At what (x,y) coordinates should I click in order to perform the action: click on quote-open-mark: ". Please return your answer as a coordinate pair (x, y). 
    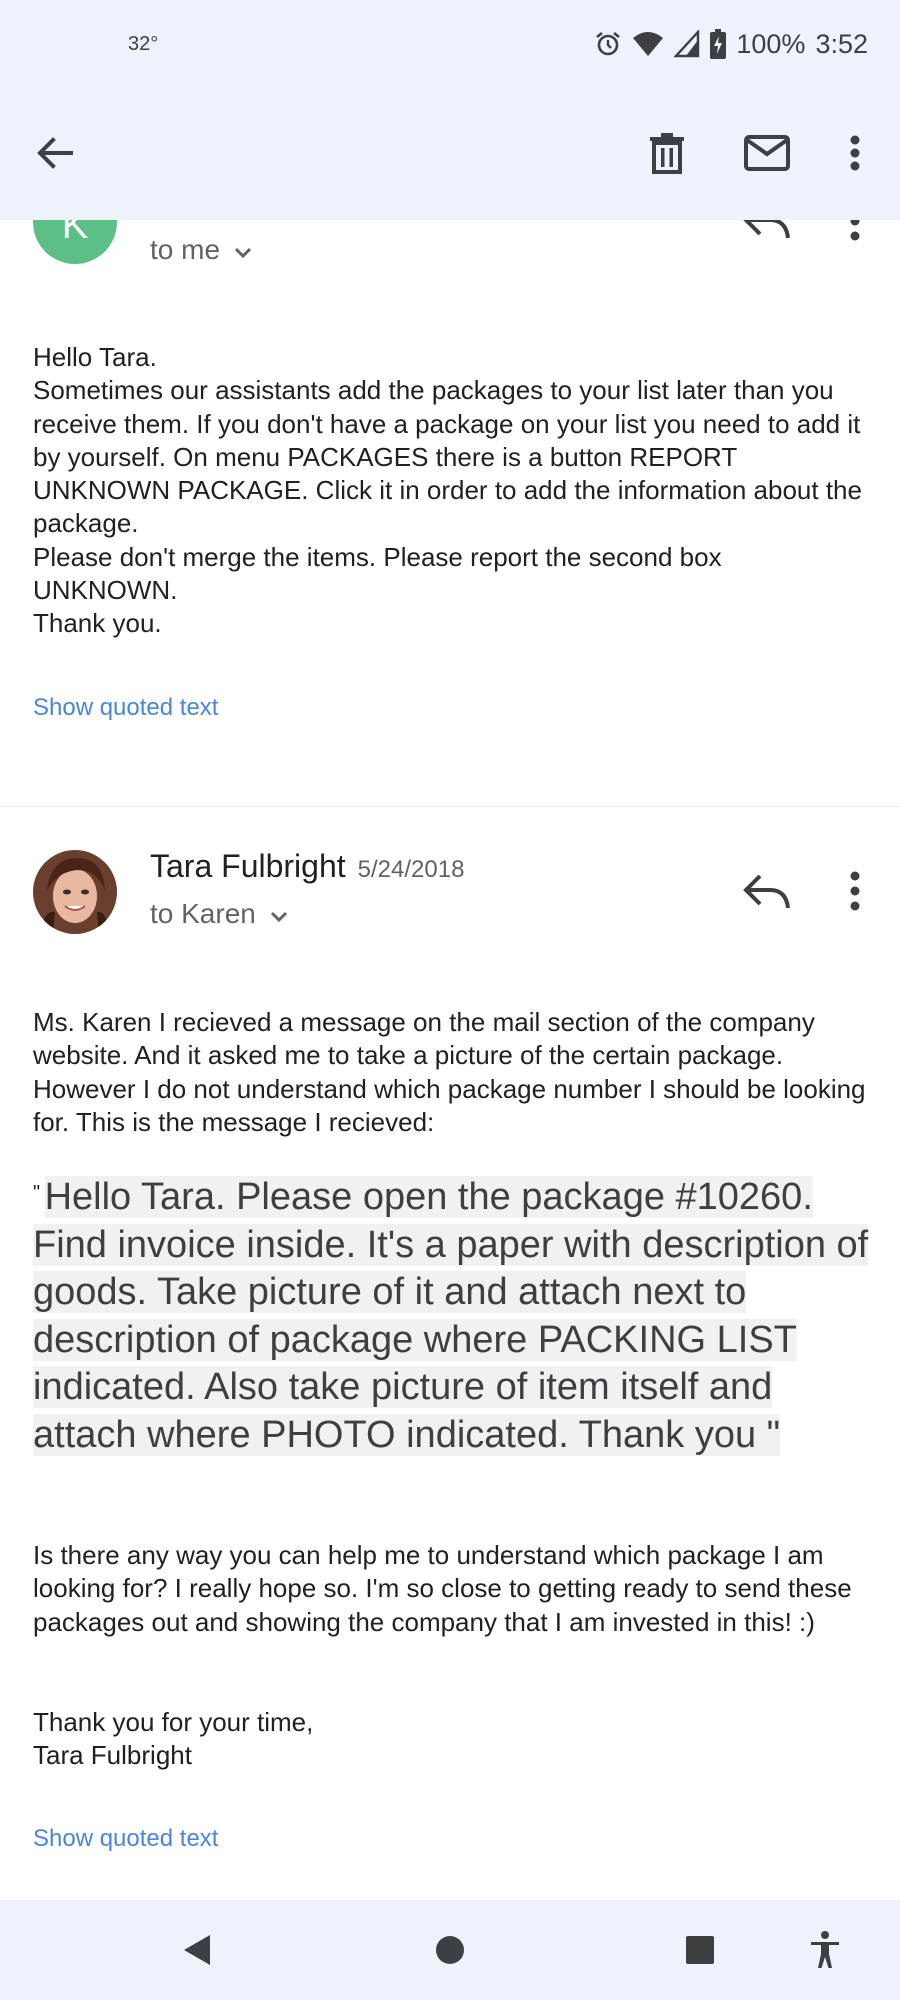
    Looking at the image, I should click on (37, 1193).